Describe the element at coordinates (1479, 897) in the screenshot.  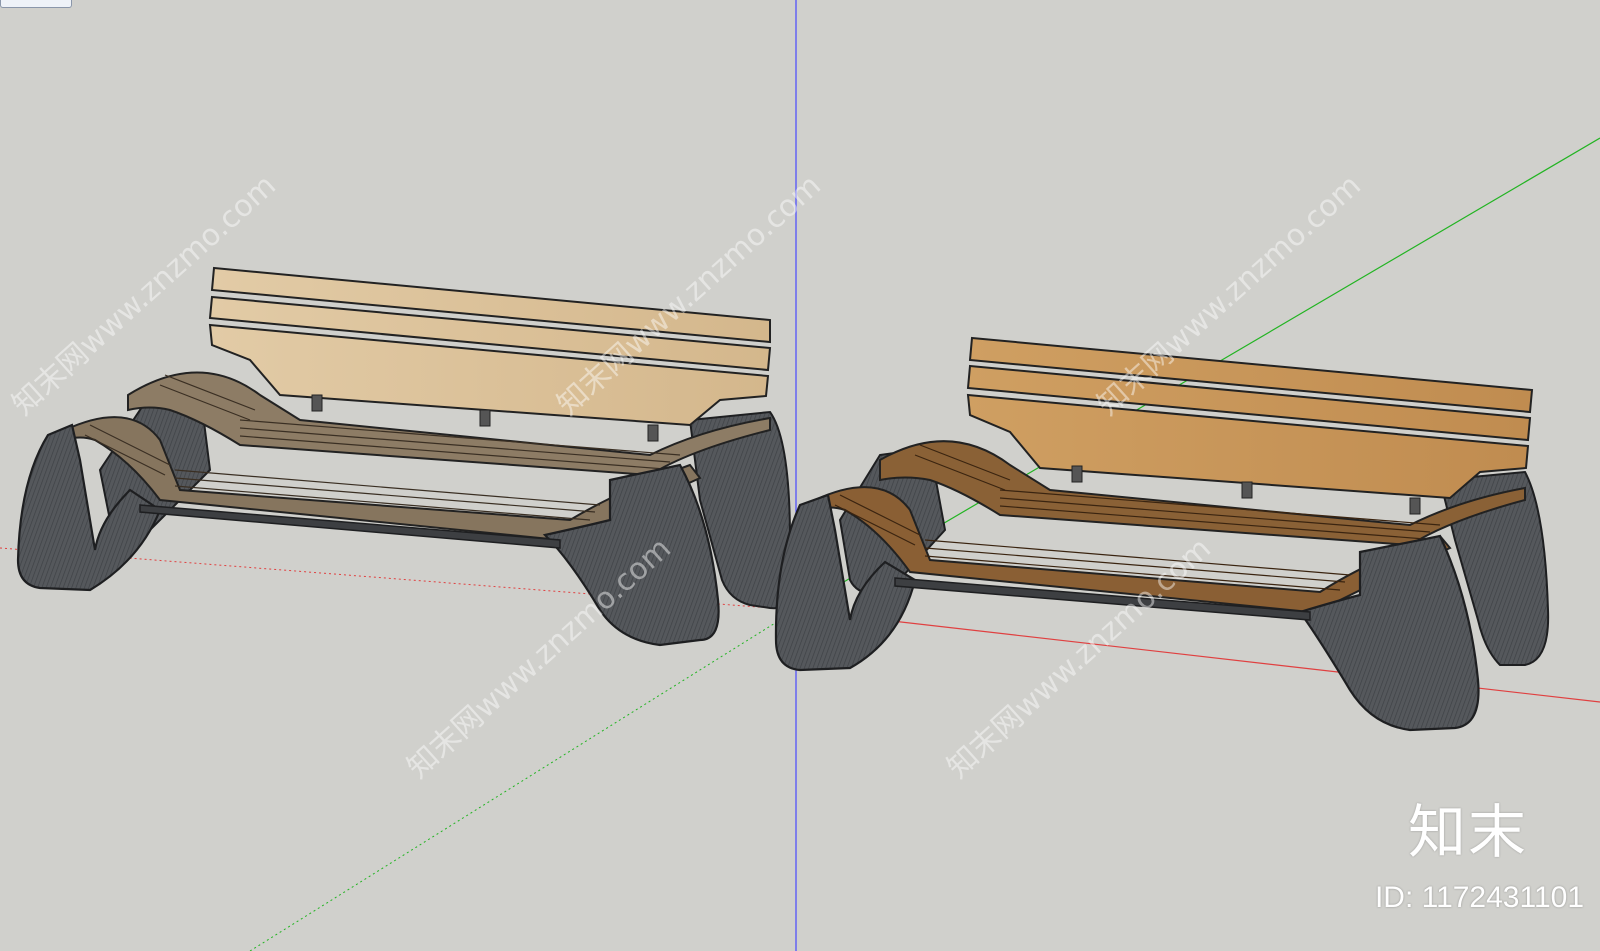
I see `watermark-id: ID: 1172431101` at that location.